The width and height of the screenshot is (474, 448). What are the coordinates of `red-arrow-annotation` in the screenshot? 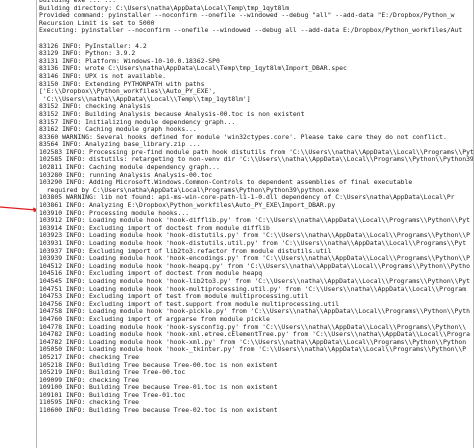 It's located at (19, 209).